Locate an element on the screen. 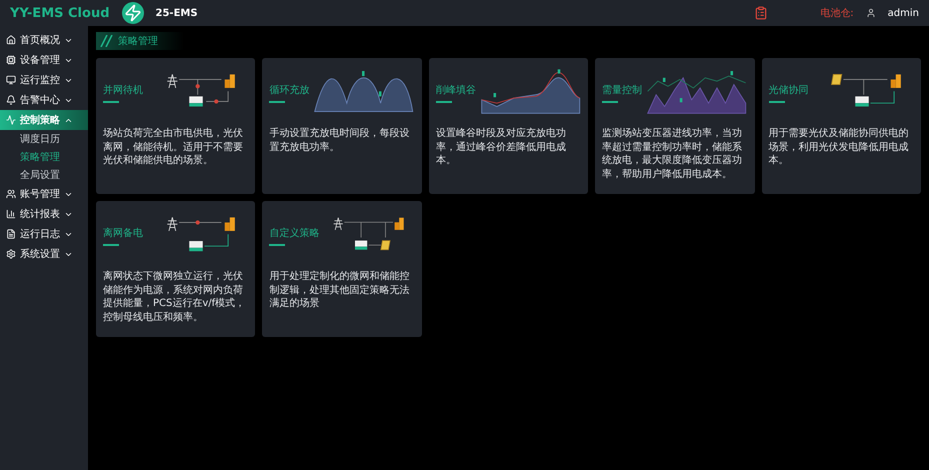 This screenshot has width=929, height=470. card-description: 场站负荷完全由市电供电，光伏离网，储能待机。适用于不需要光伏和储能供电的场景。 is located at coordinates (173, 147).